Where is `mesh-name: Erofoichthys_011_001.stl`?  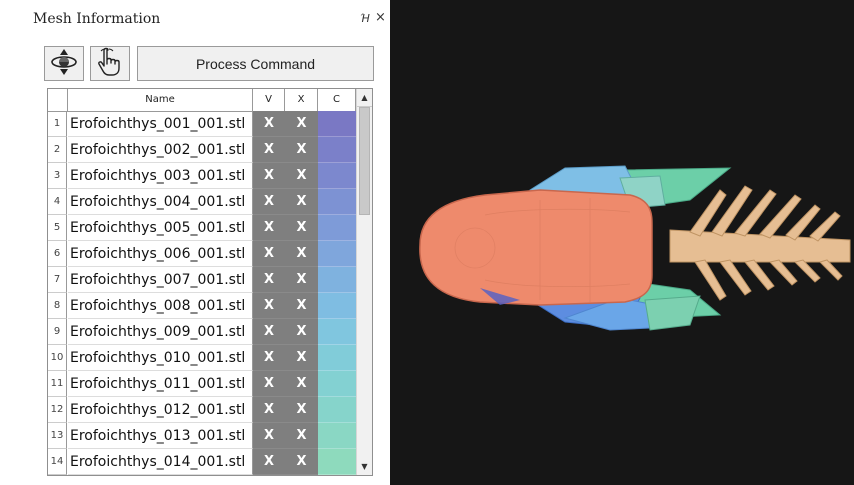 mesh-name: Erofoichthys_011_001.stl is located at coordinates (160, 384).